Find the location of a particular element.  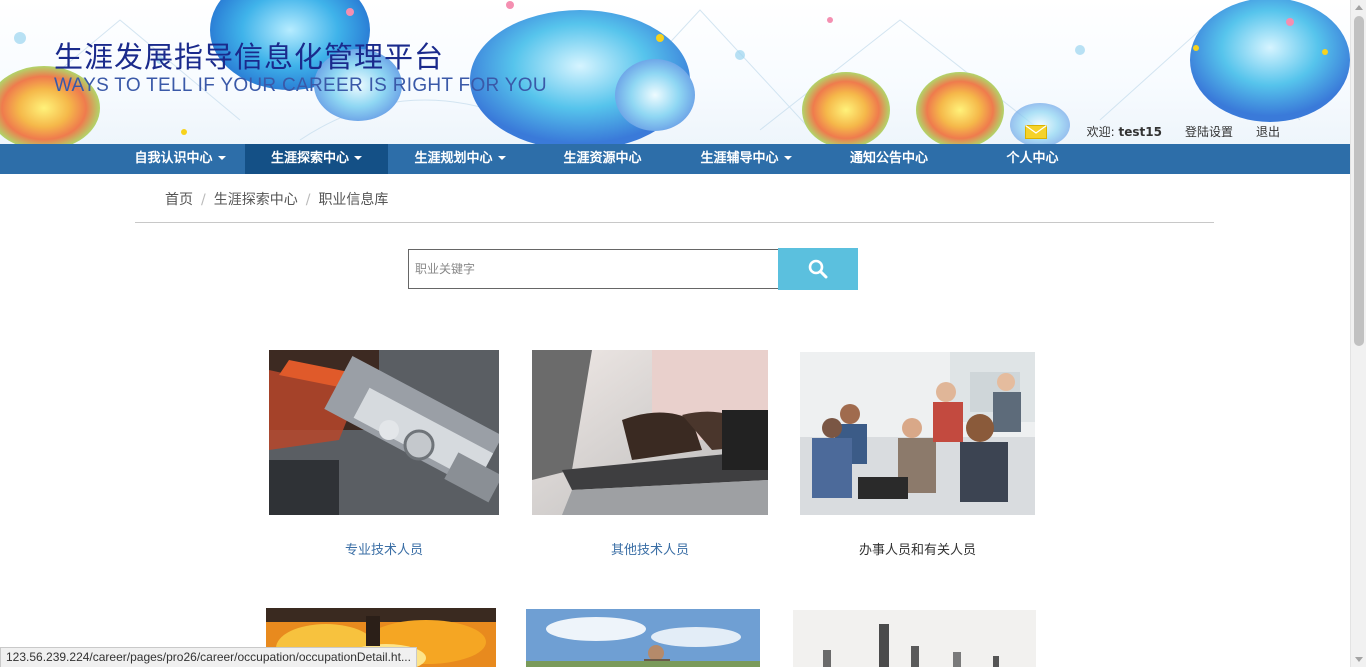

card-label: 办事人员和有关人员 is located at coordinates (917, 548).